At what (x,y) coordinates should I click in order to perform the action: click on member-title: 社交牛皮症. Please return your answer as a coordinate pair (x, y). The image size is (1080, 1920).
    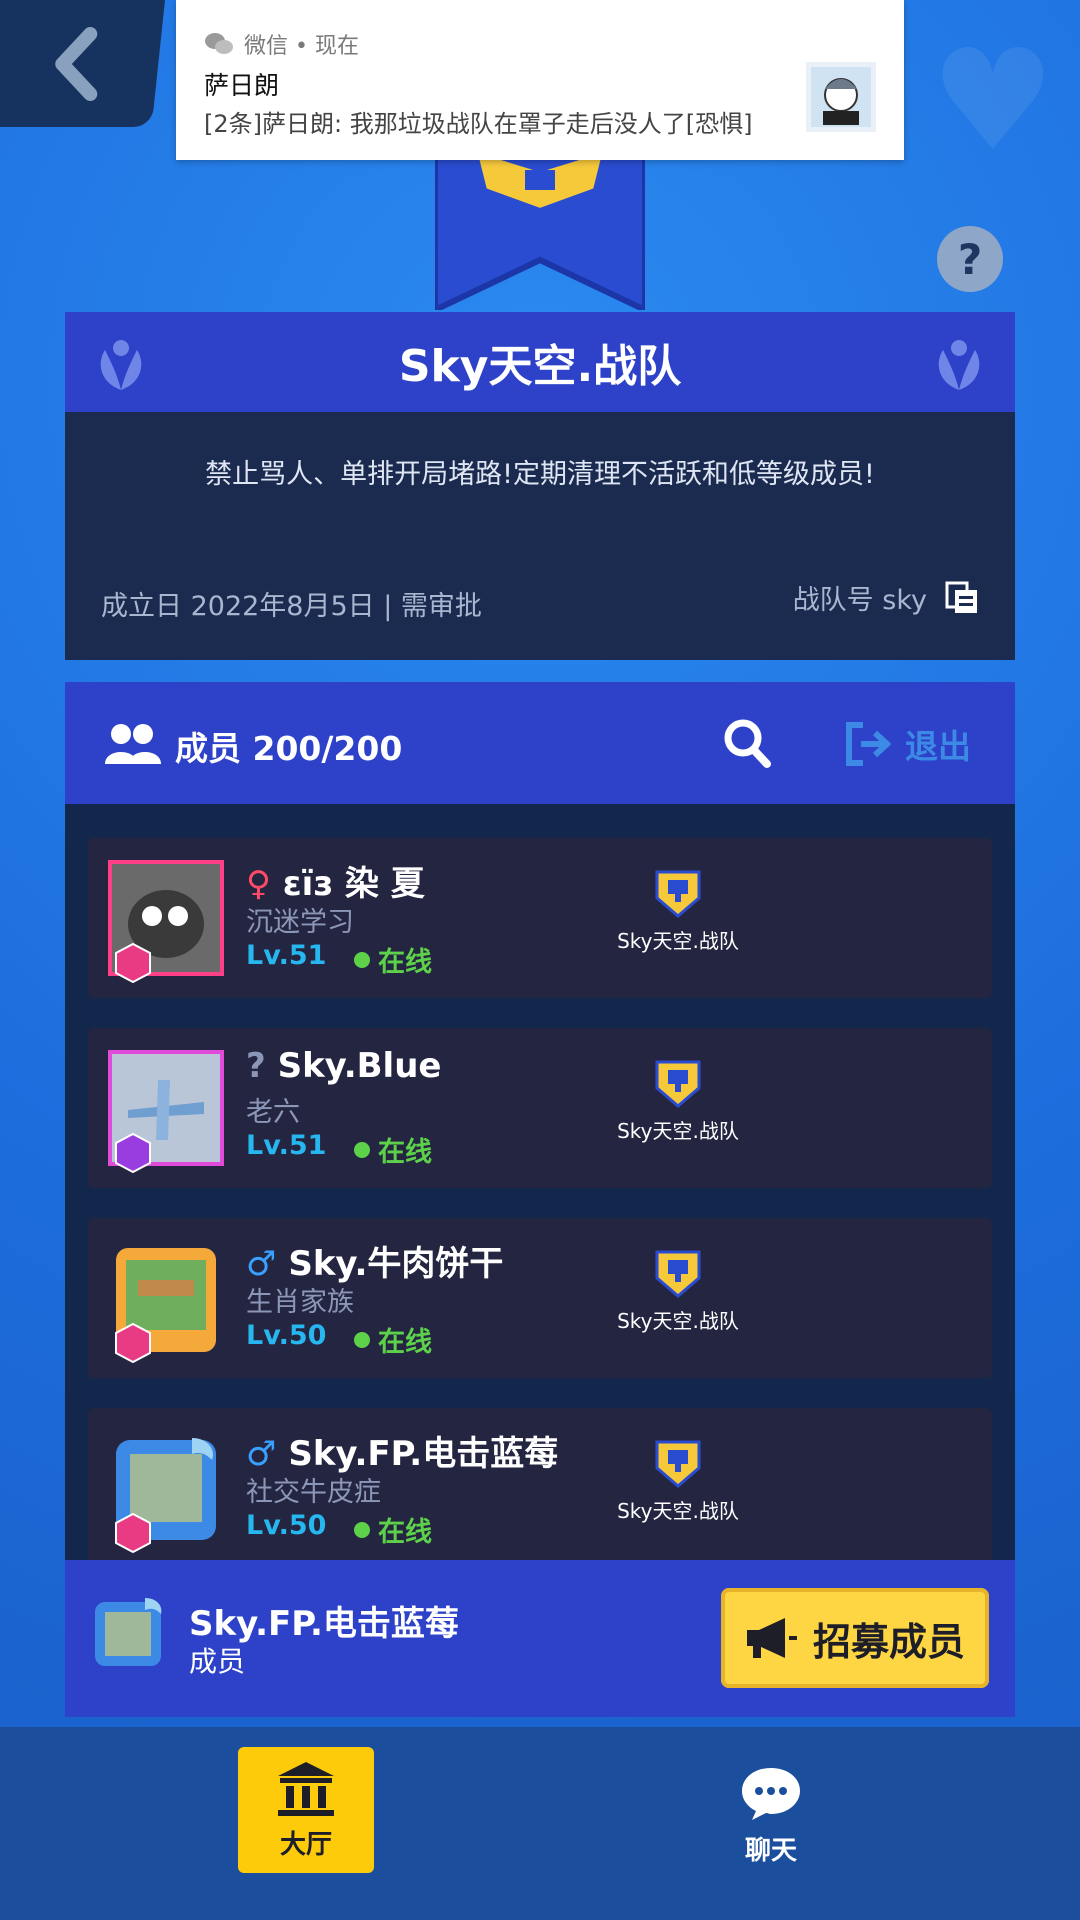
    Looking at the image, I should click on (313, 1492).